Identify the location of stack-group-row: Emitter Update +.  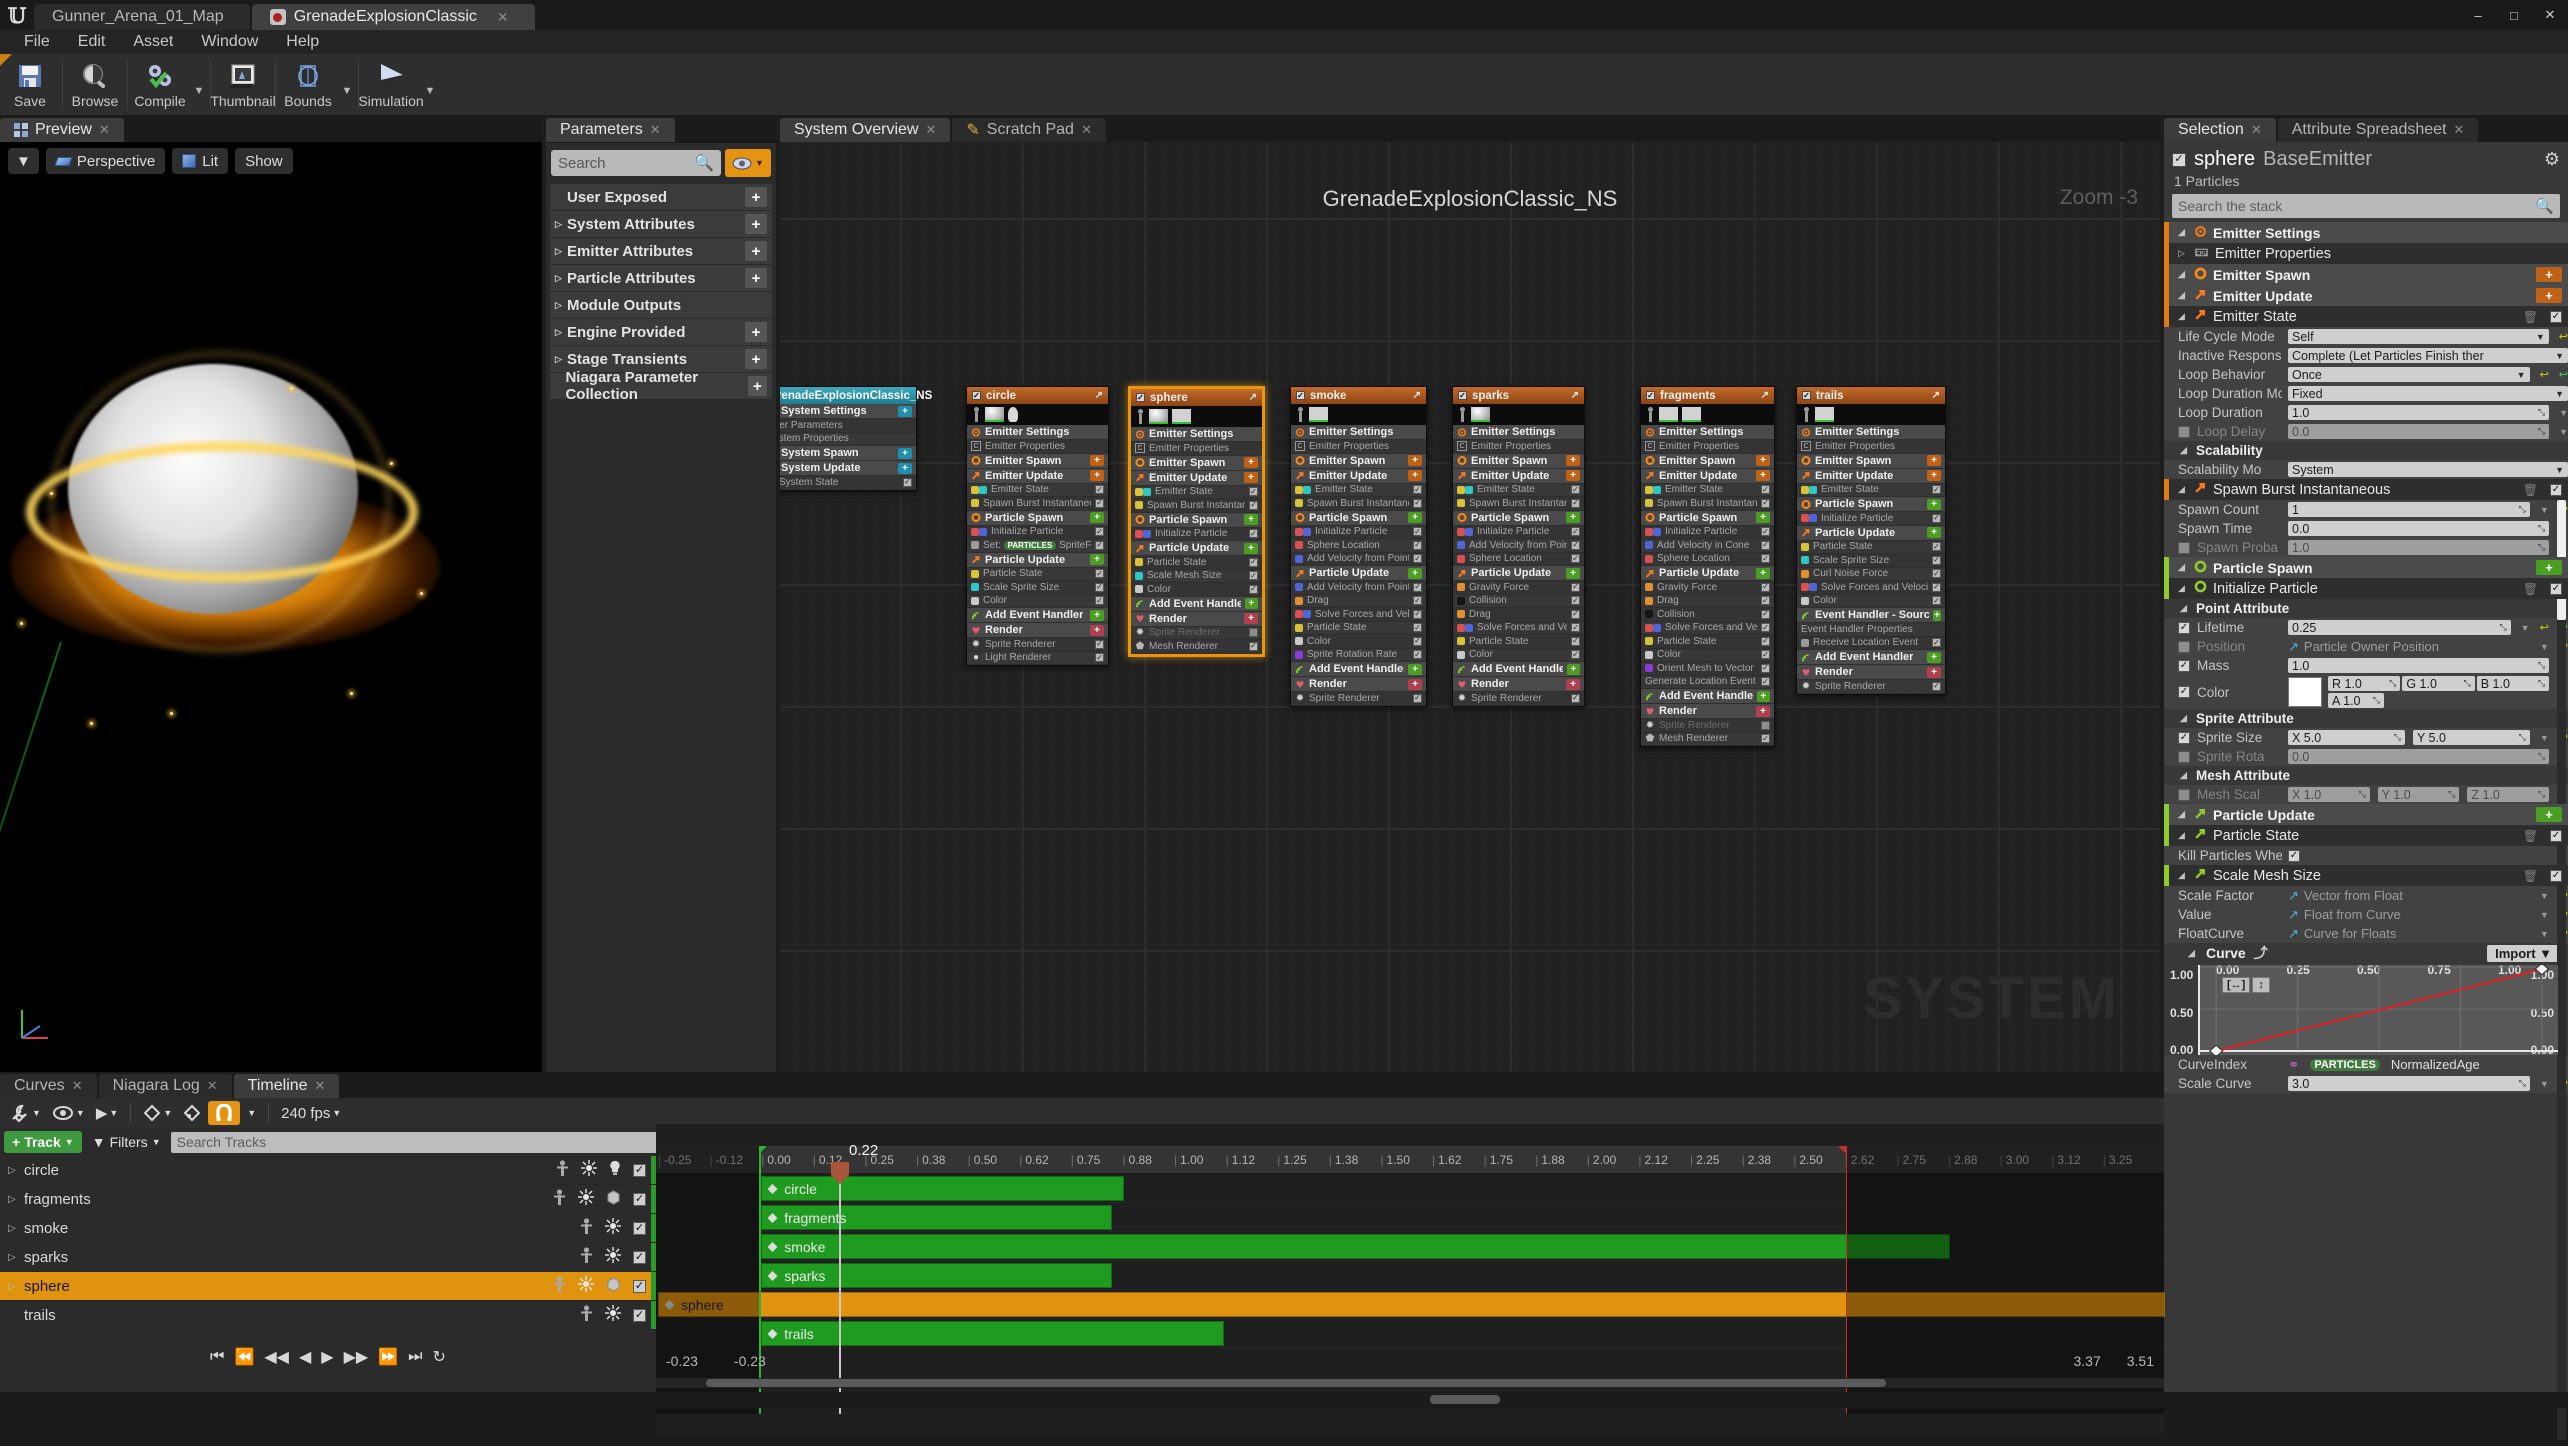
(1358, 476).